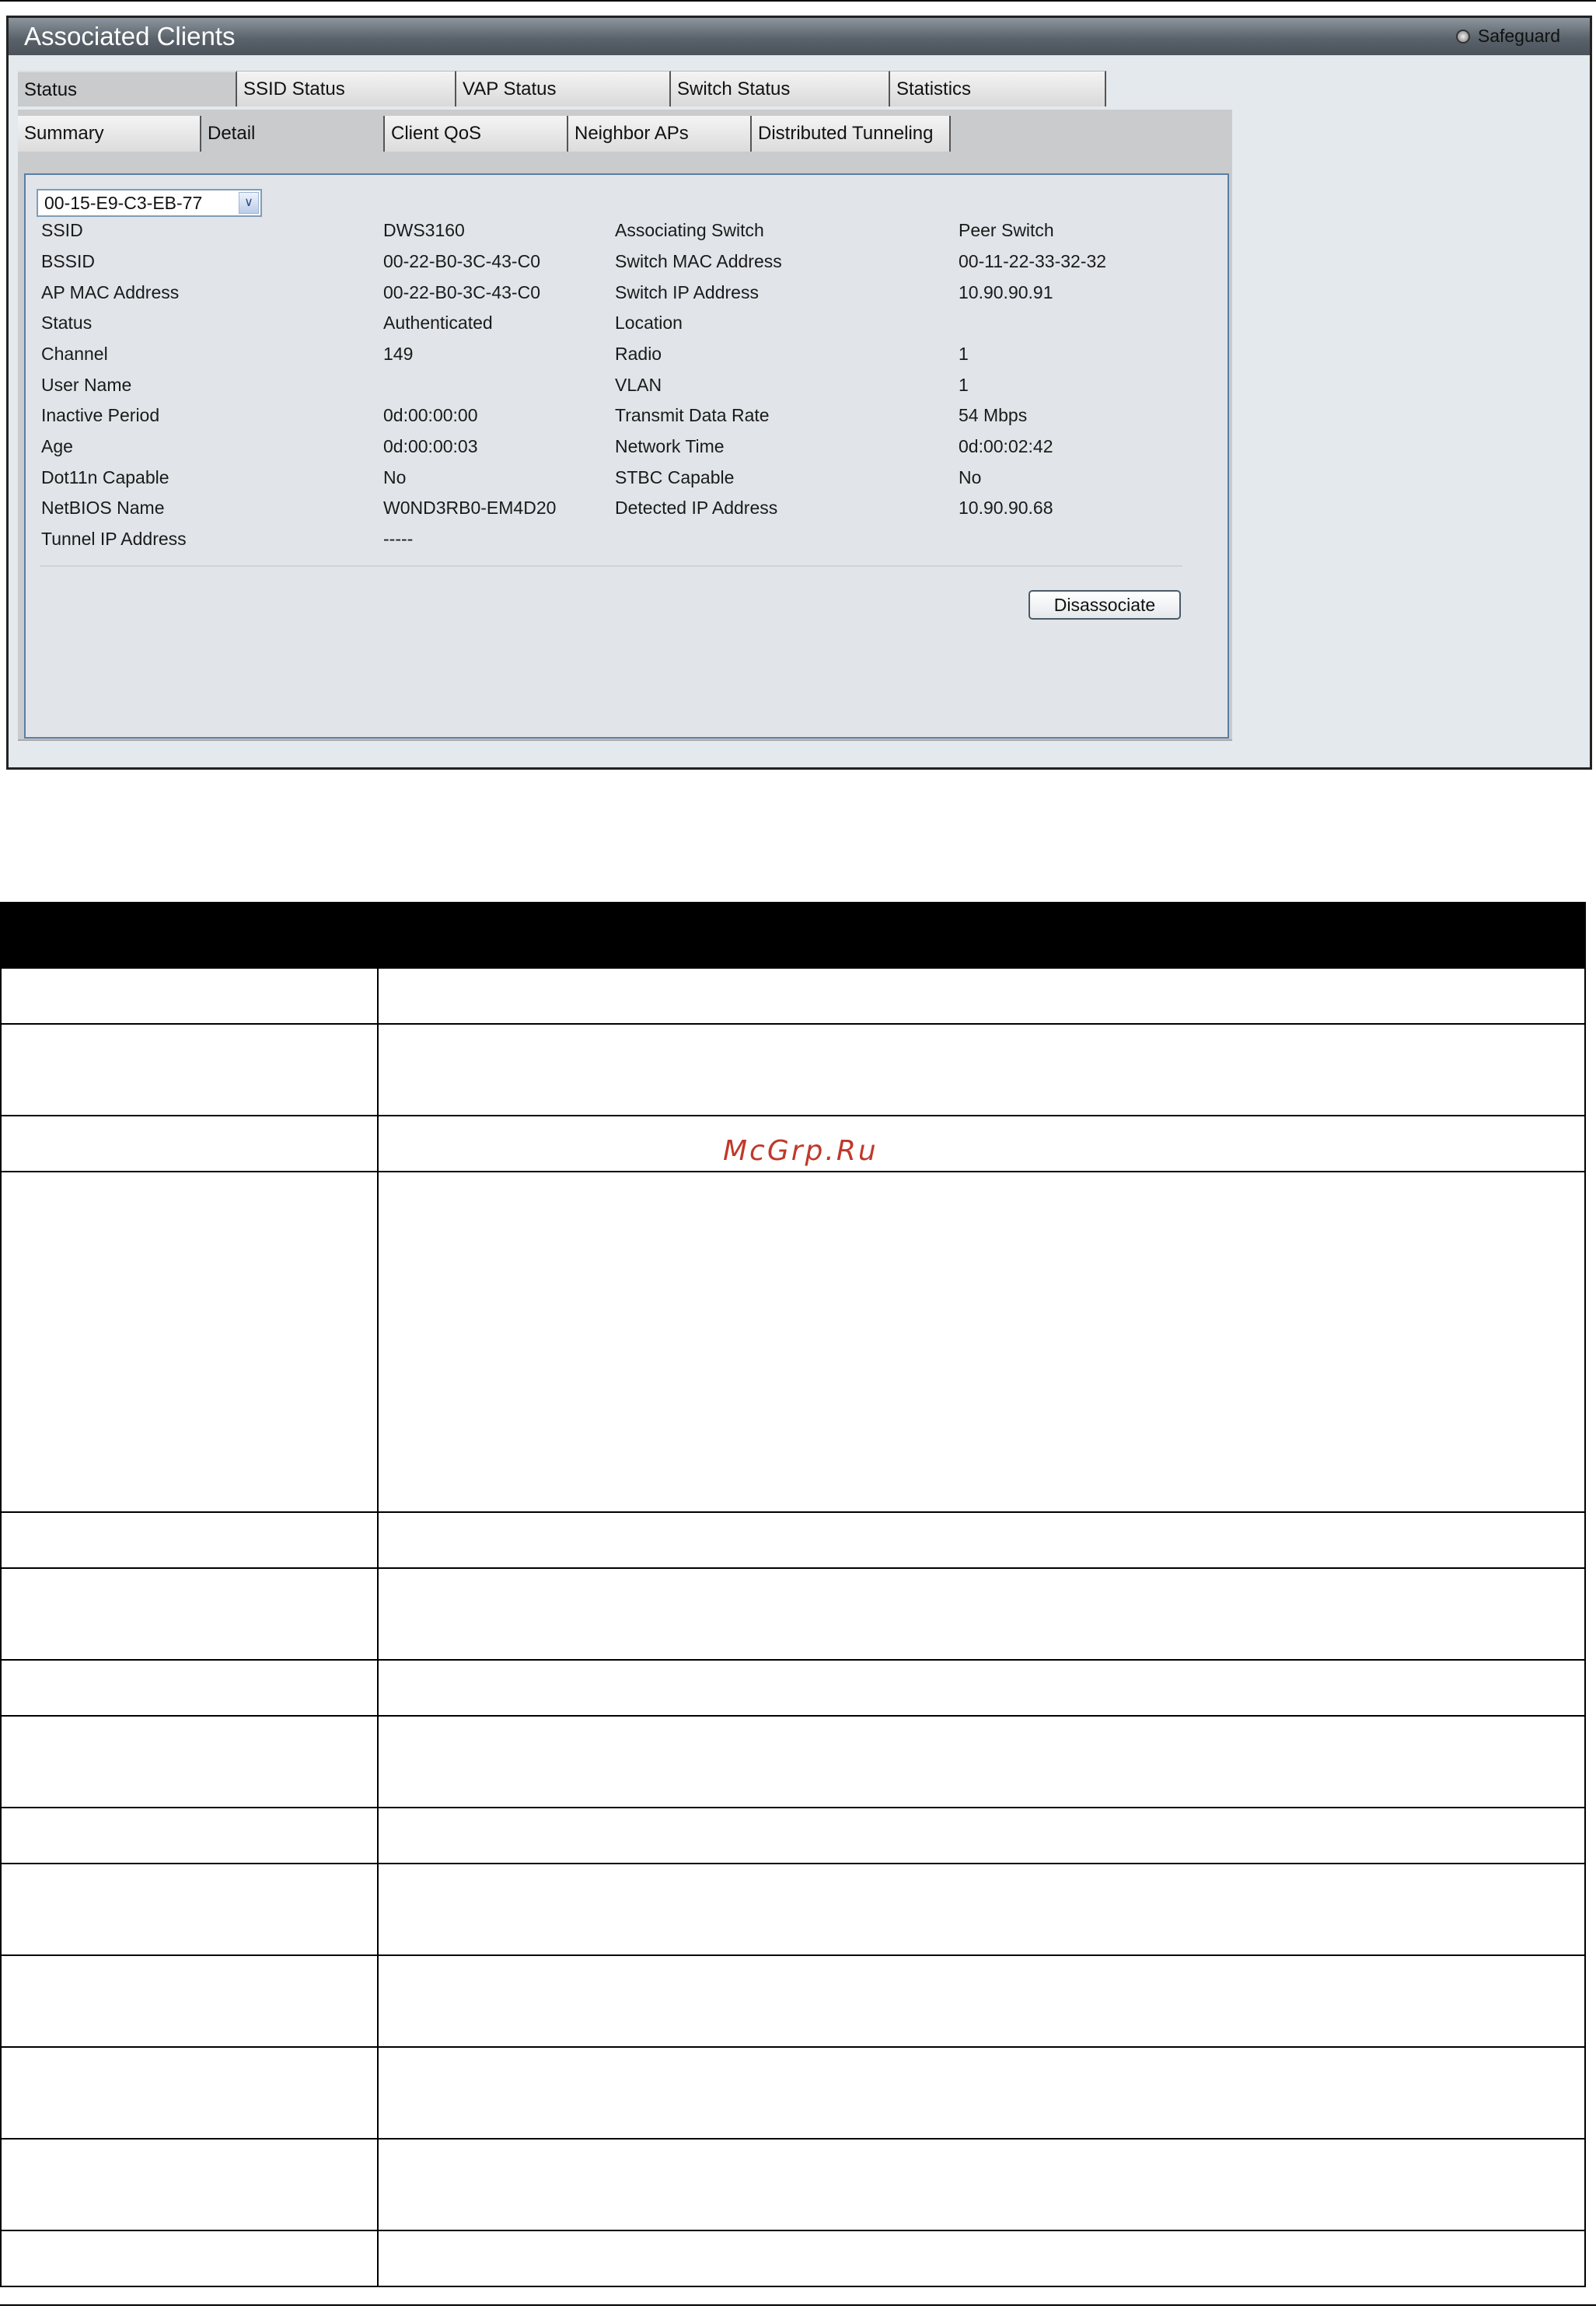  What do you see at coordinates (399, 539) in the screenshot?
I see `field-value: -----` at bounding box center [399, 539].